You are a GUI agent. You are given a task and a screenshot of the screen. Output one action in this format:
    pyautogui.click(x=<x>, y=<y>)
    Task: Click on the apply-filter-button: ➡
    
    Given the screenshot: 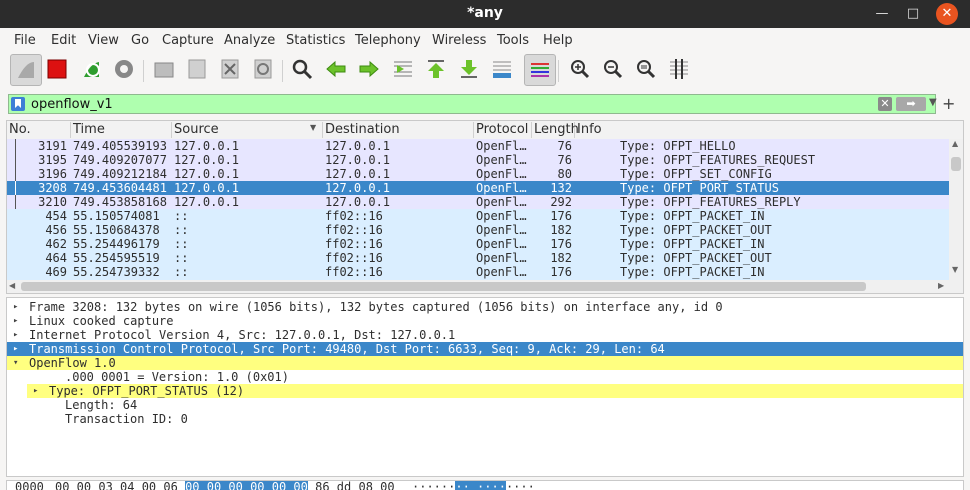 What is the action you would take?
    pyautogui.click(x=911, y=104)
    